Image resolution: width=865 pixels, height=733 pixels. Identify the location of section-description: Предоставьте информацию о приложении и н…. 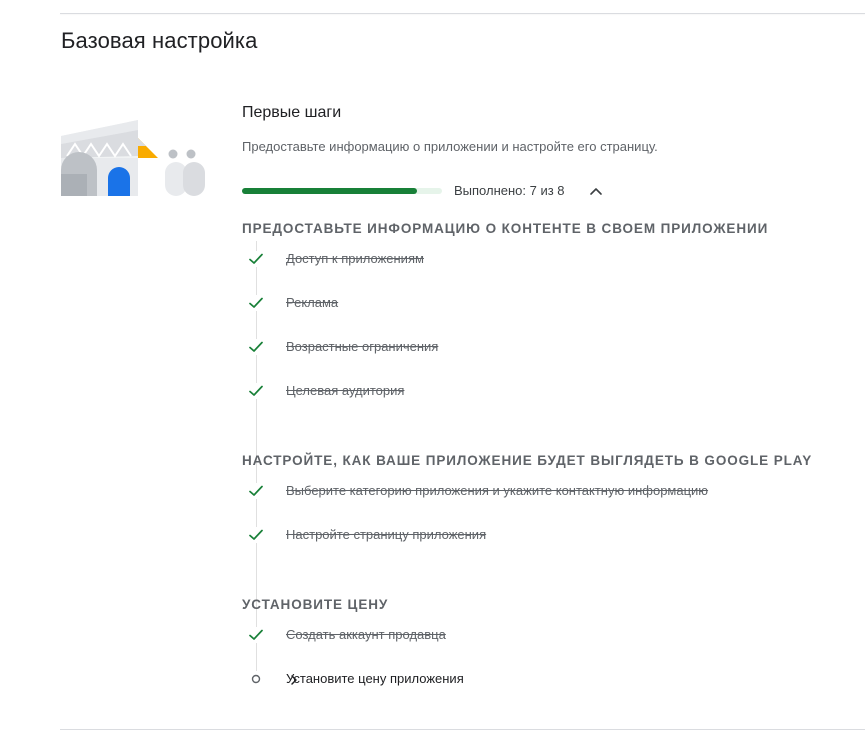
(450, 146).